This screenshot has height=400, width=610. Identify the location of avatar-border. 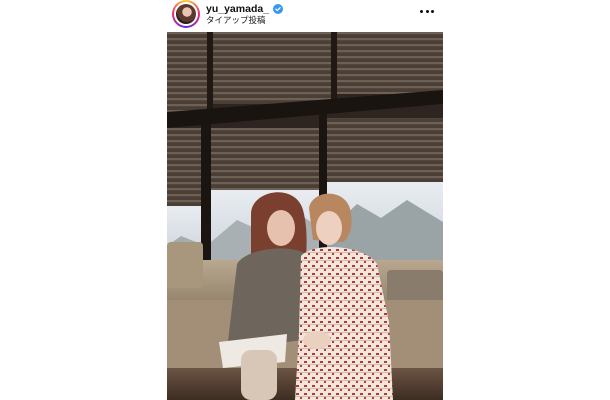
(186, 14).